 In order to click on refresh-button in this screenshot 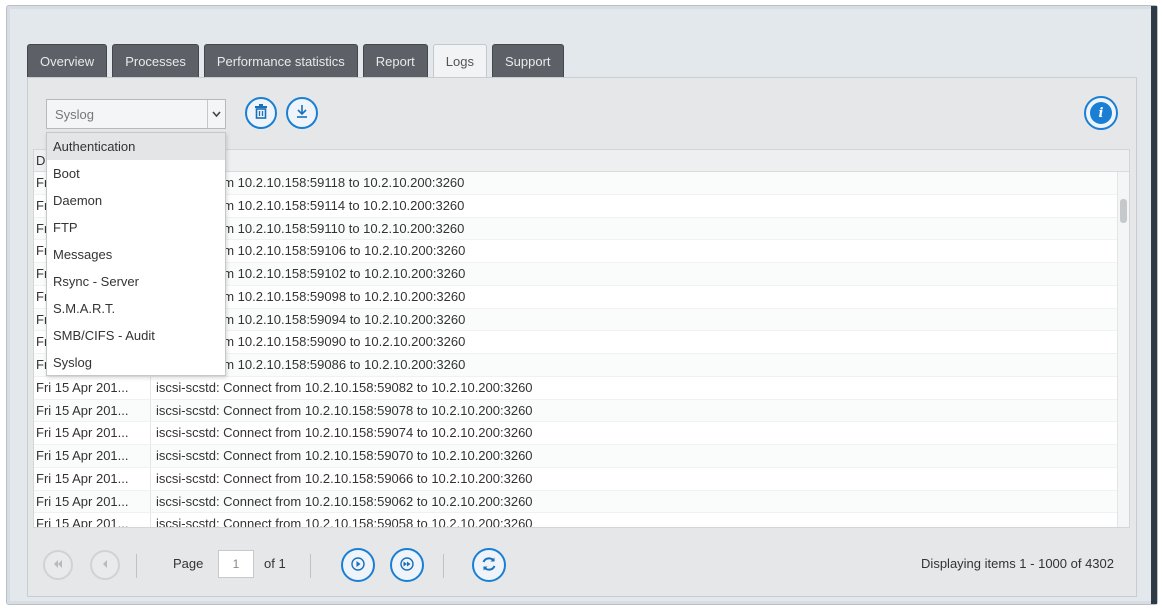, I will do `click(489, 565)`.